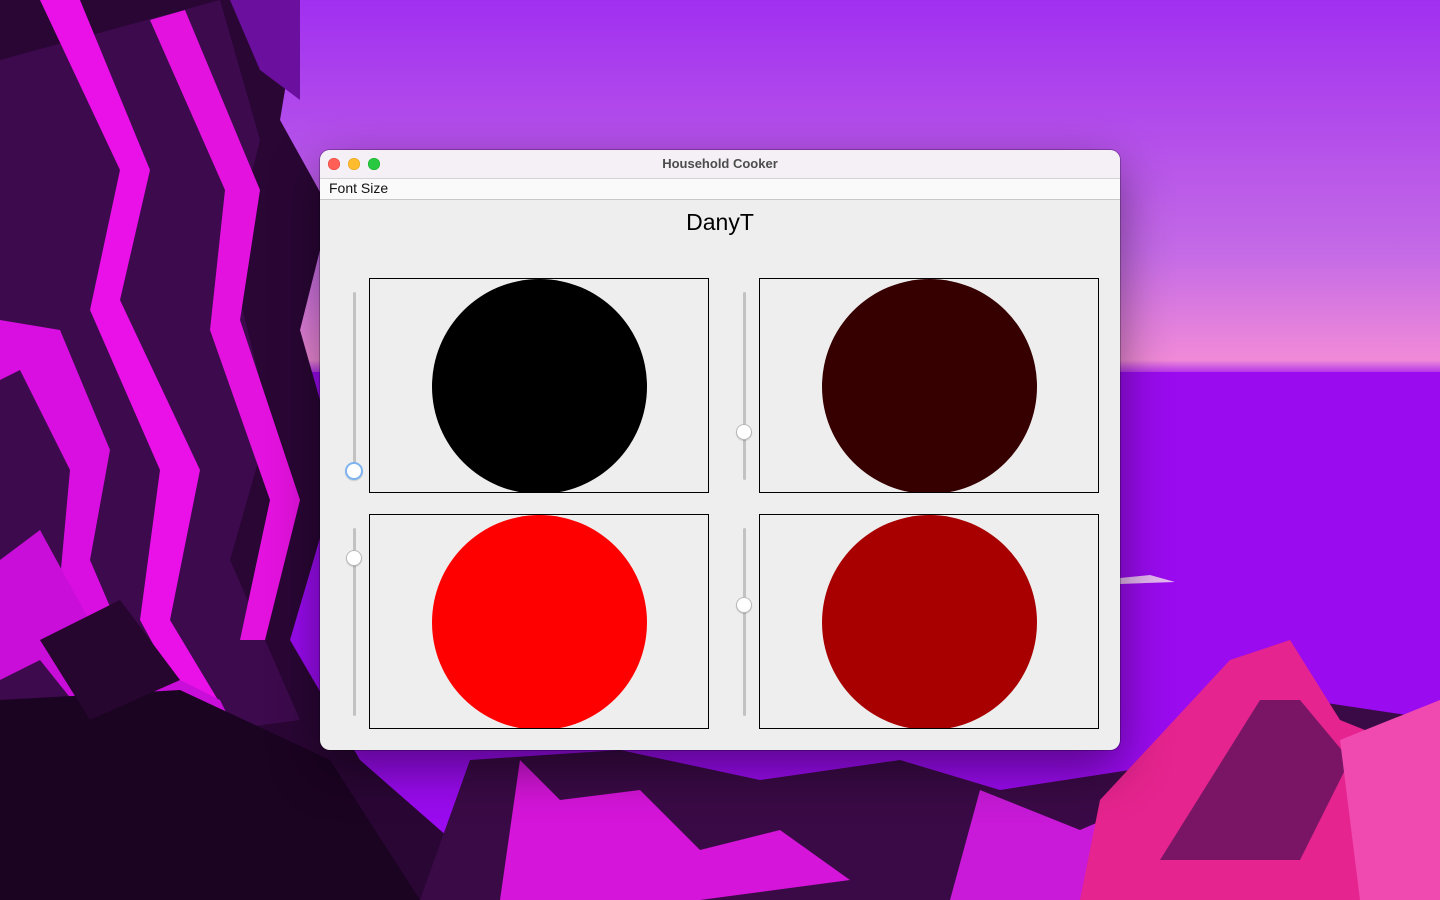 This screenshot has height=900, width=1440. I want to click on burner-slider-top-right, so click(745, 386).